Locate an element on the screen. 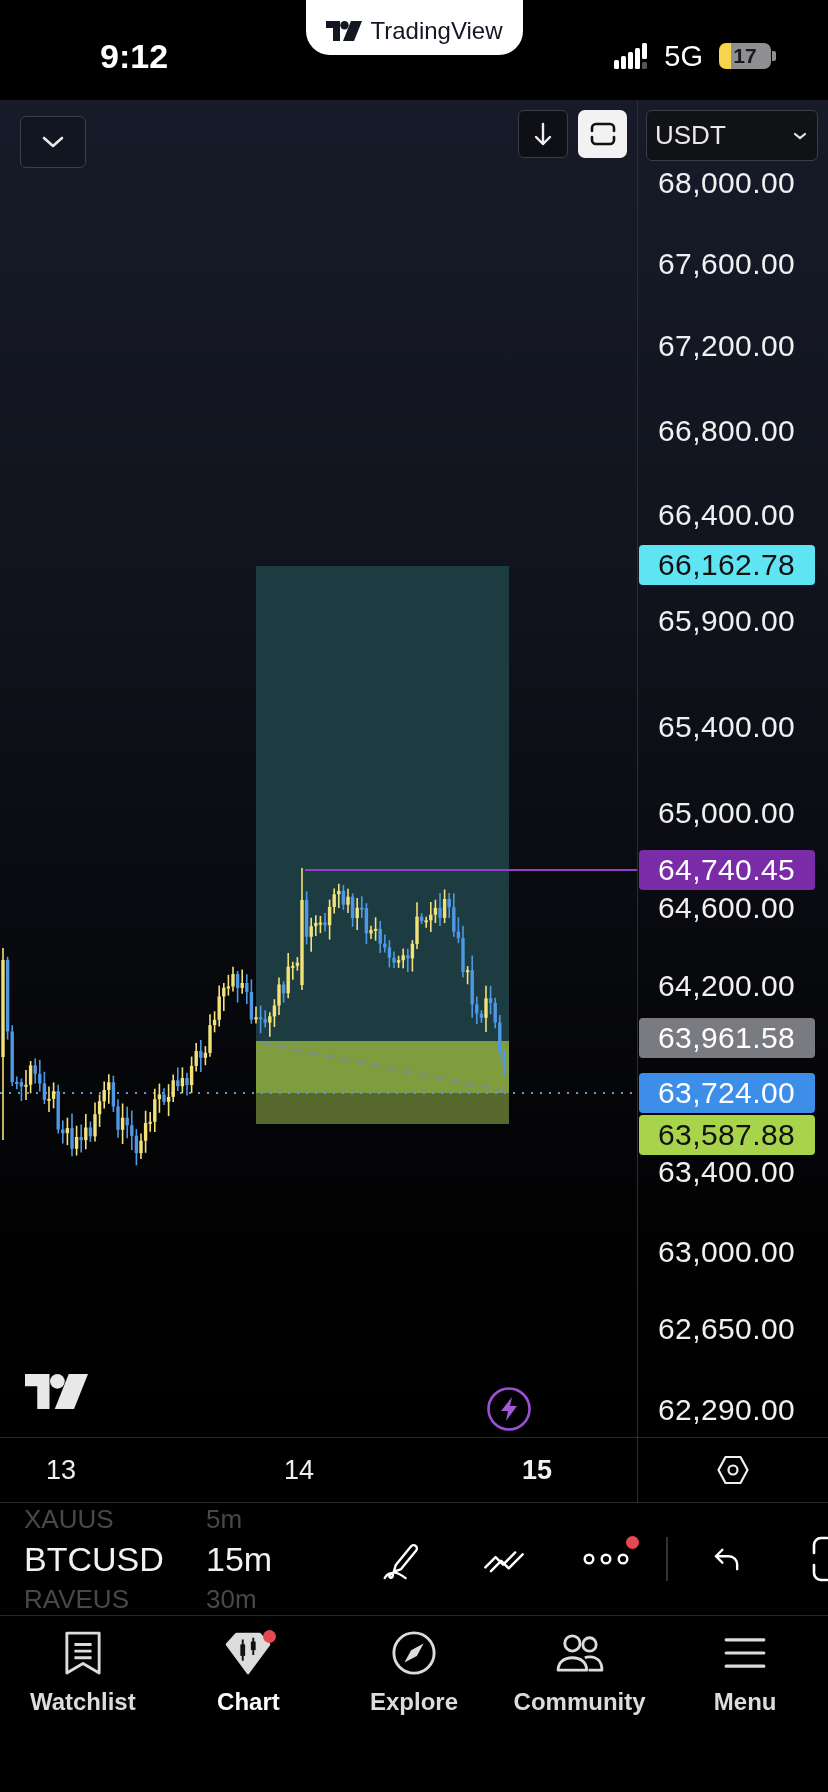 The image size is (828, 1792). nav-tab: Chart is located at coordinates (248, 1672).